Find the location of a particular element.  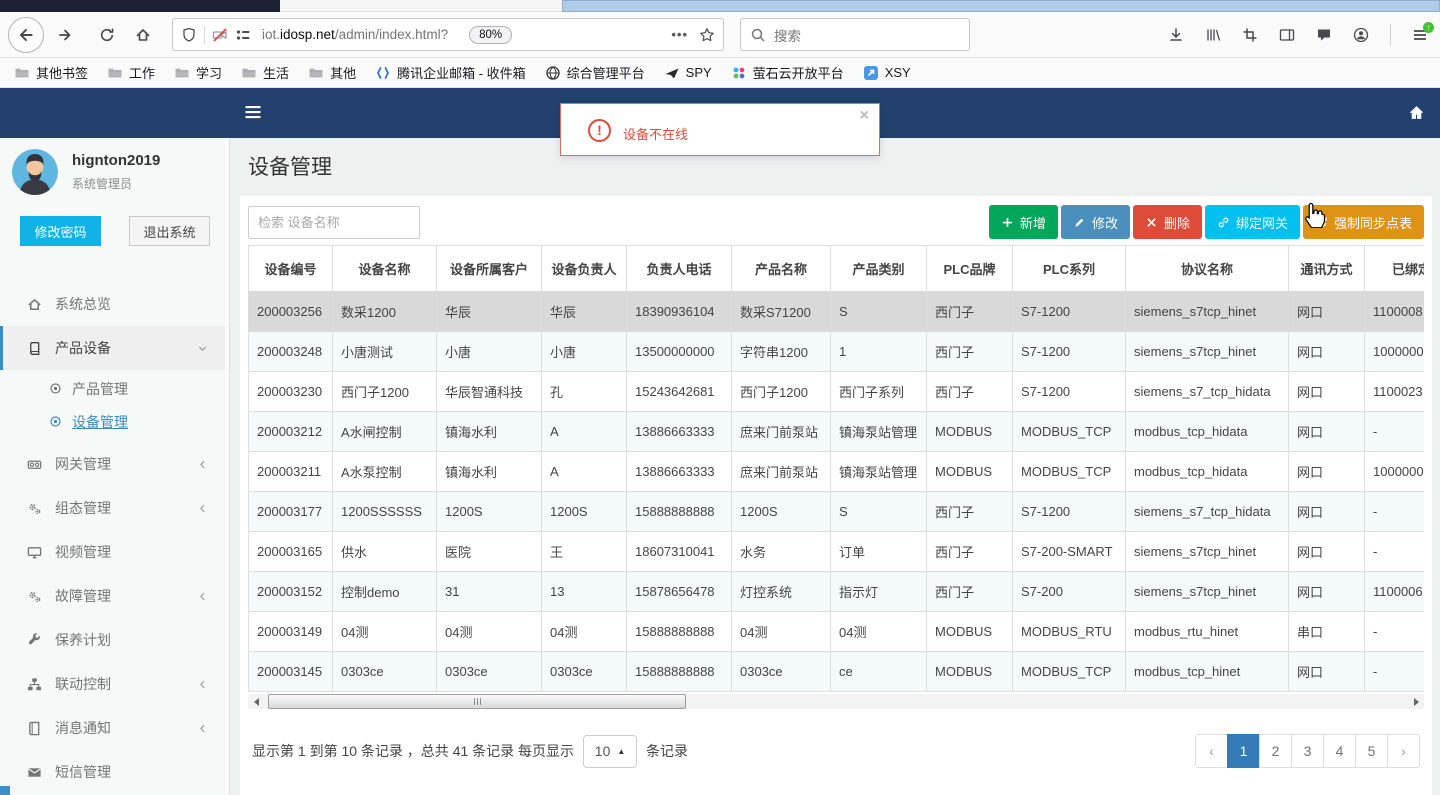

change-password-button: 修改密码 is located at coordinates (60, 231).